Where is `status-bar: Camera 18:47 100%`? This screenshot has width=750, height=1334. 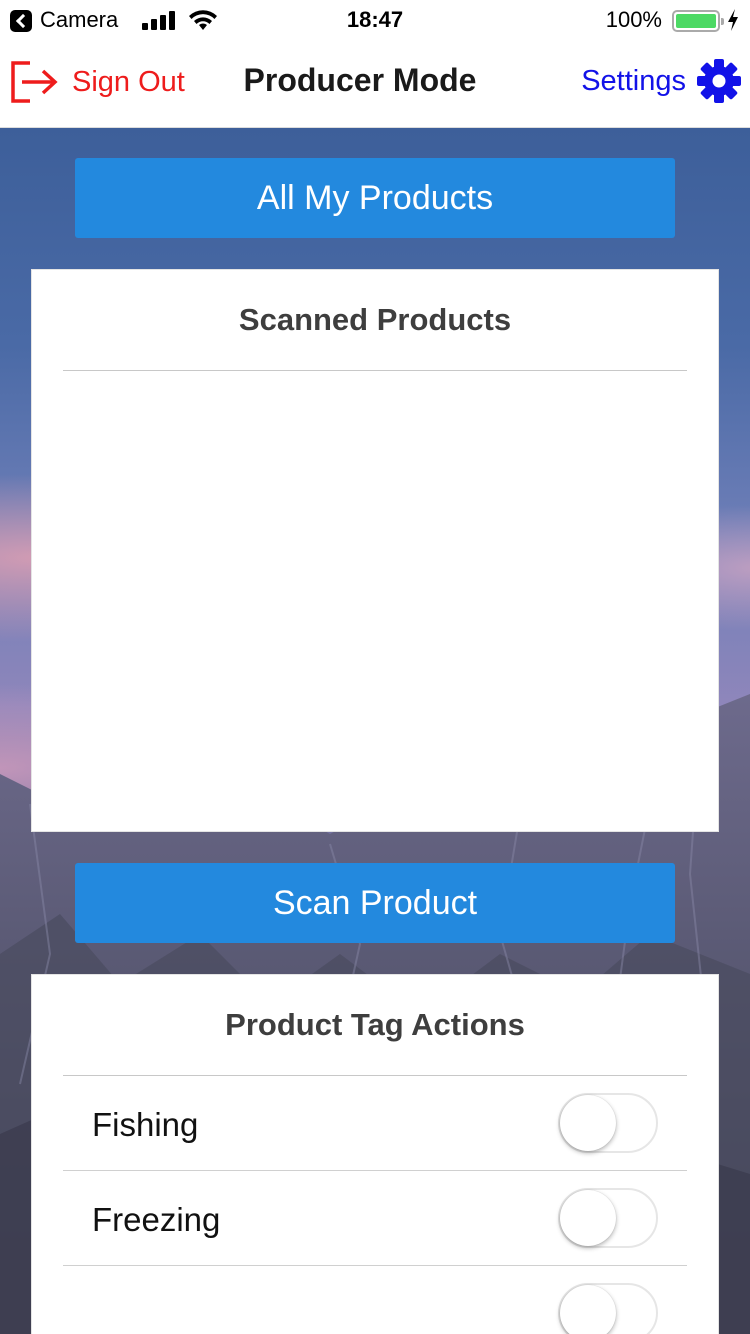
status-bar: Camera 18:47 100% is located at coordinates (375, 20).